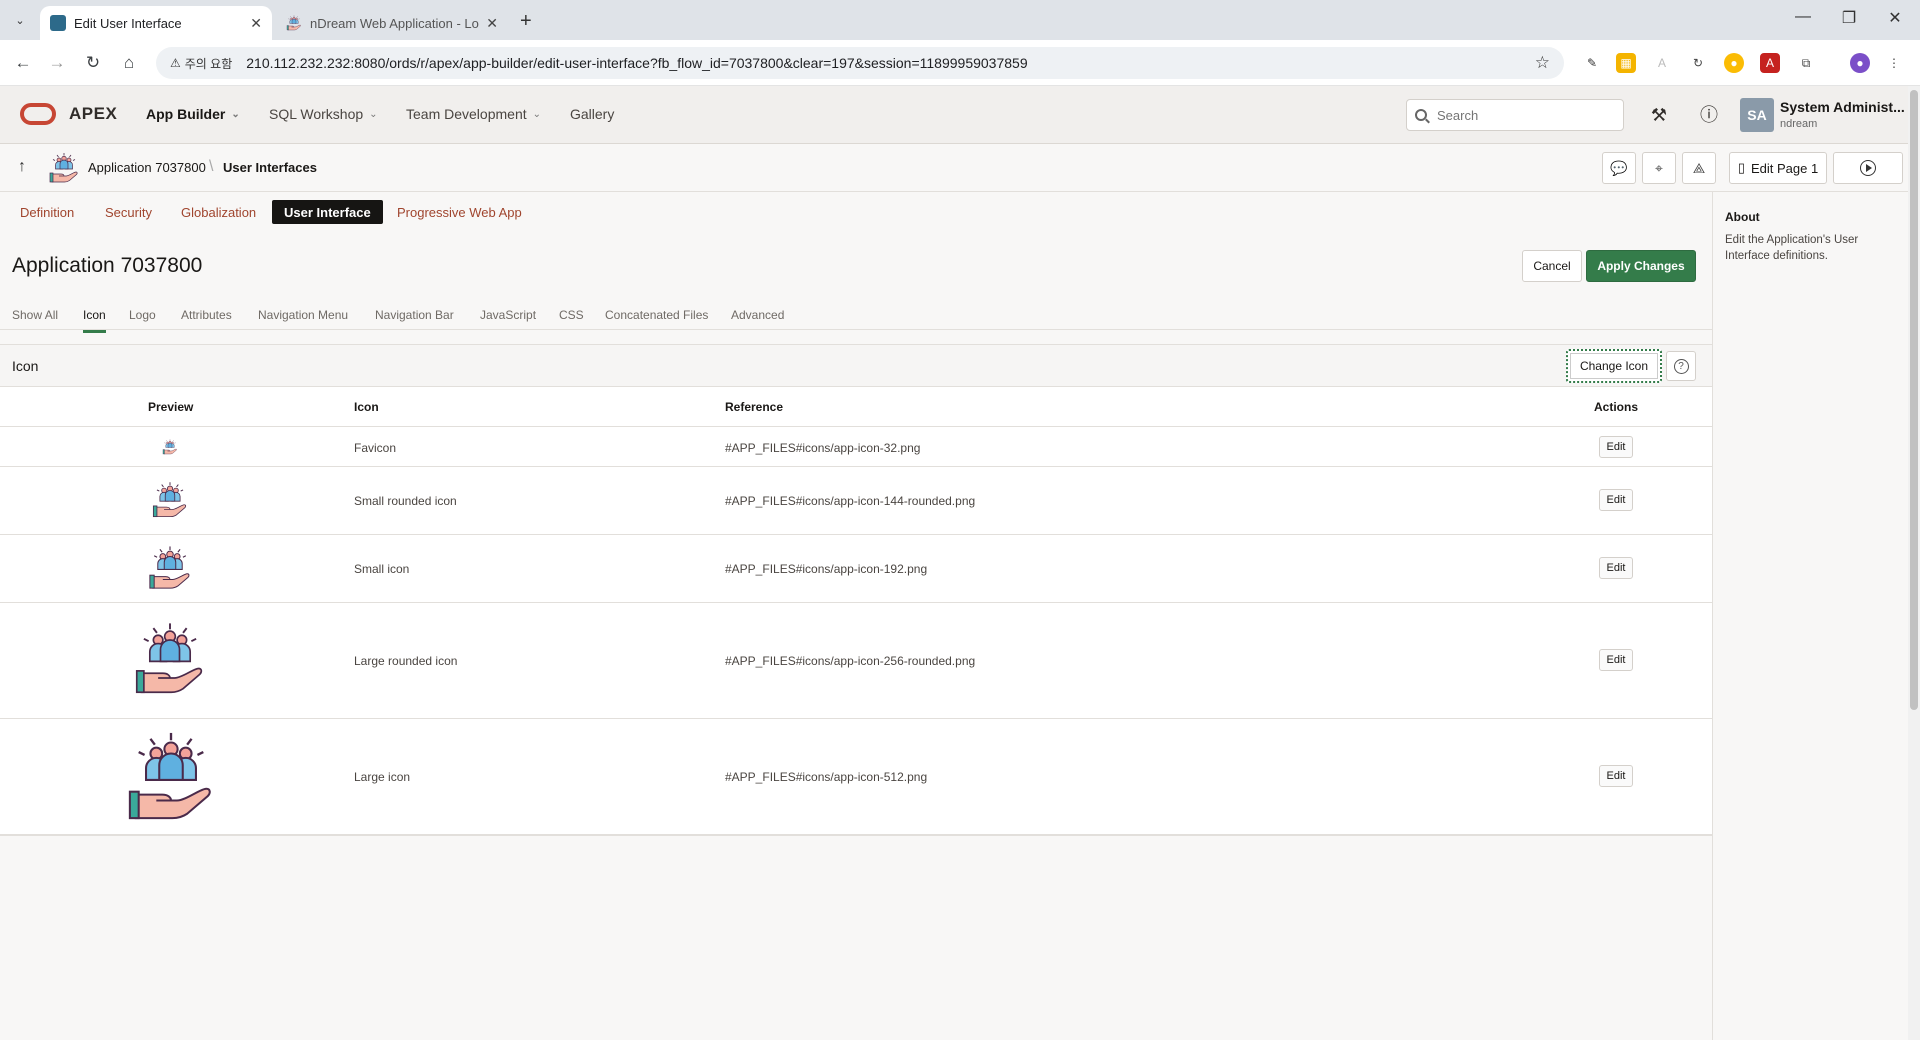 The height and width of the screenshot is (1040, 1920). I want to click on nav-team-development: Team Development ⌄, so click(473, 114).